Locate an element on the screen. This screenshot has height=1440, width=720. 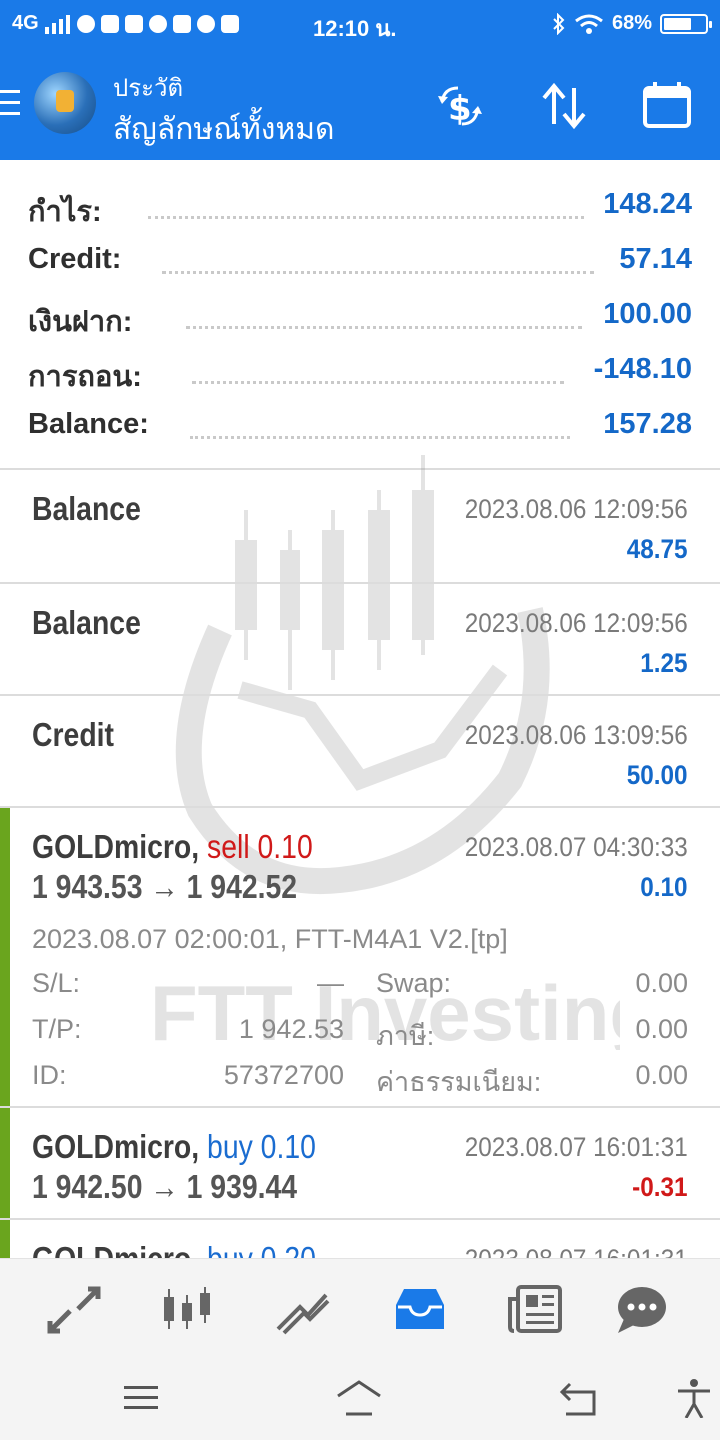
swap-value: 0.00 is located at coordinates (661, 983).